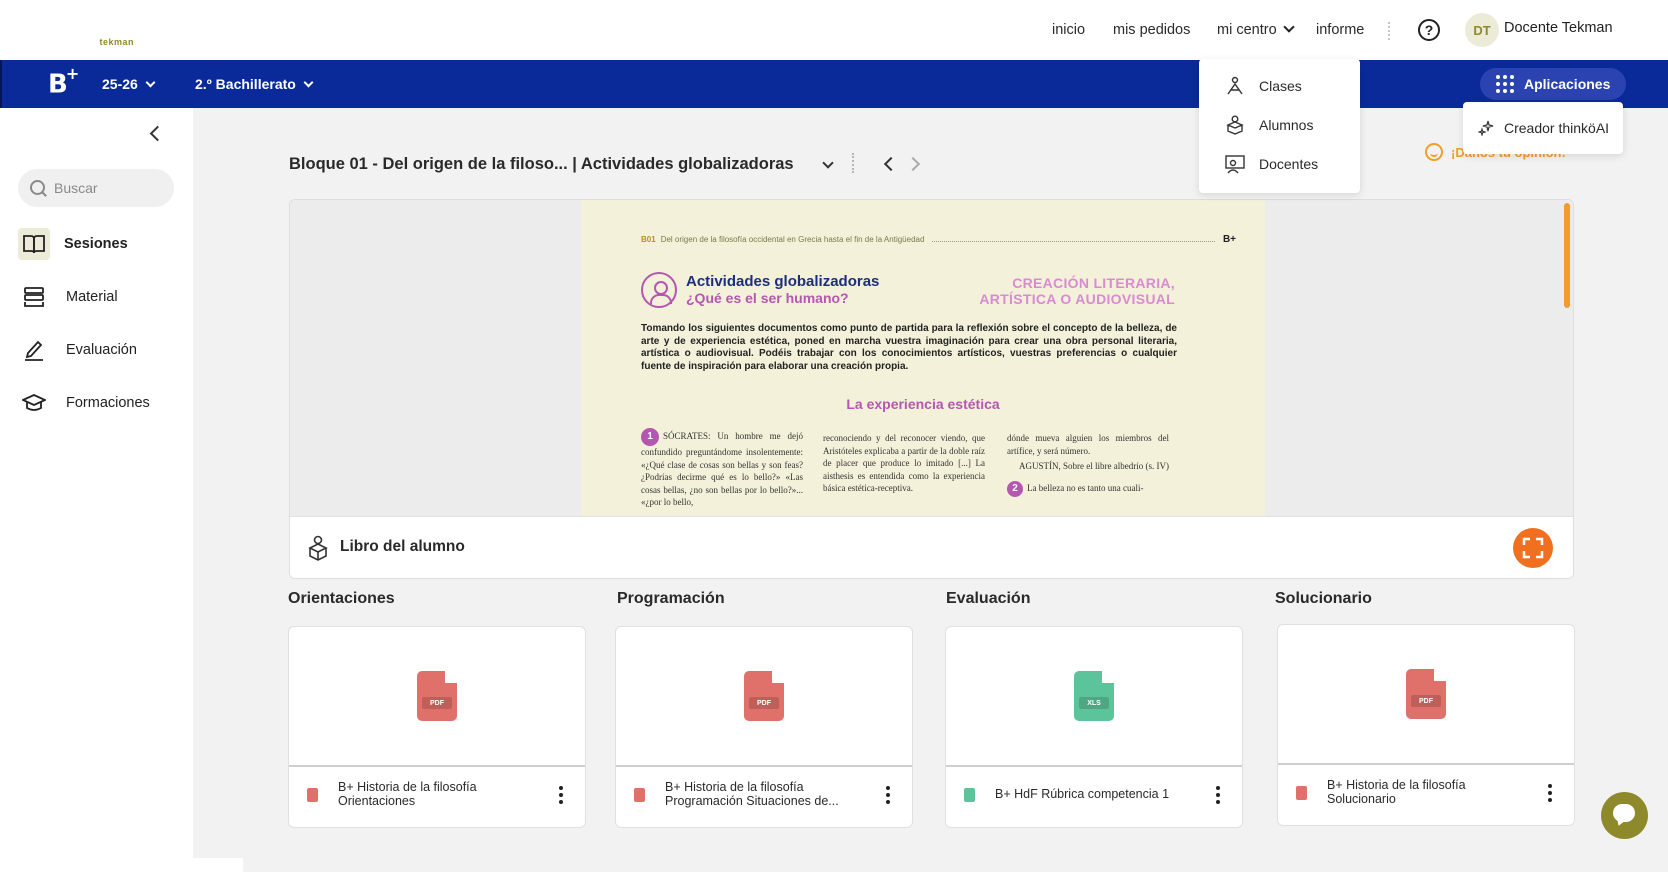  I want to click on sidebar-item-label: Sesiones, so click(96, 244).